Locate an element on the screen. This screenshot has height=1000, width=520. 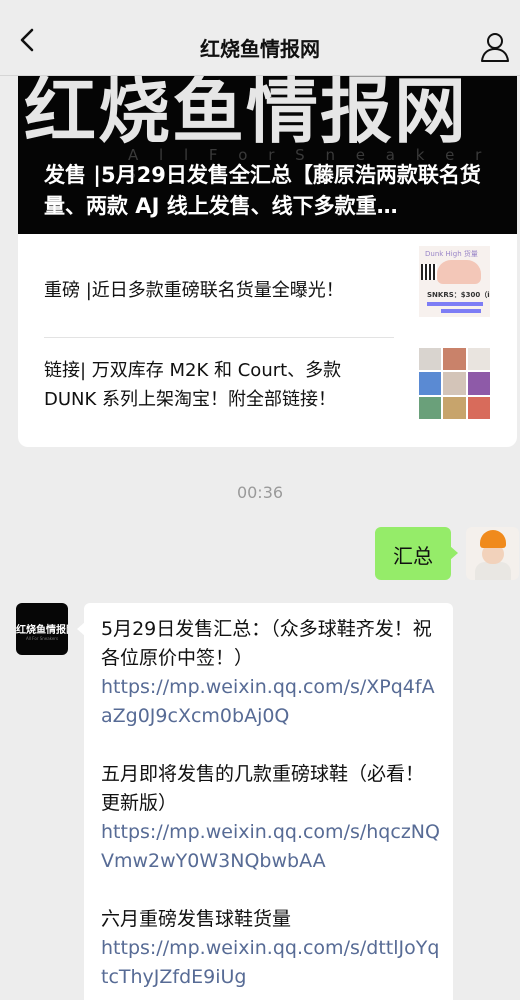
thumb-caption: Dunk High 货量 is located at coordinates (451, 254).